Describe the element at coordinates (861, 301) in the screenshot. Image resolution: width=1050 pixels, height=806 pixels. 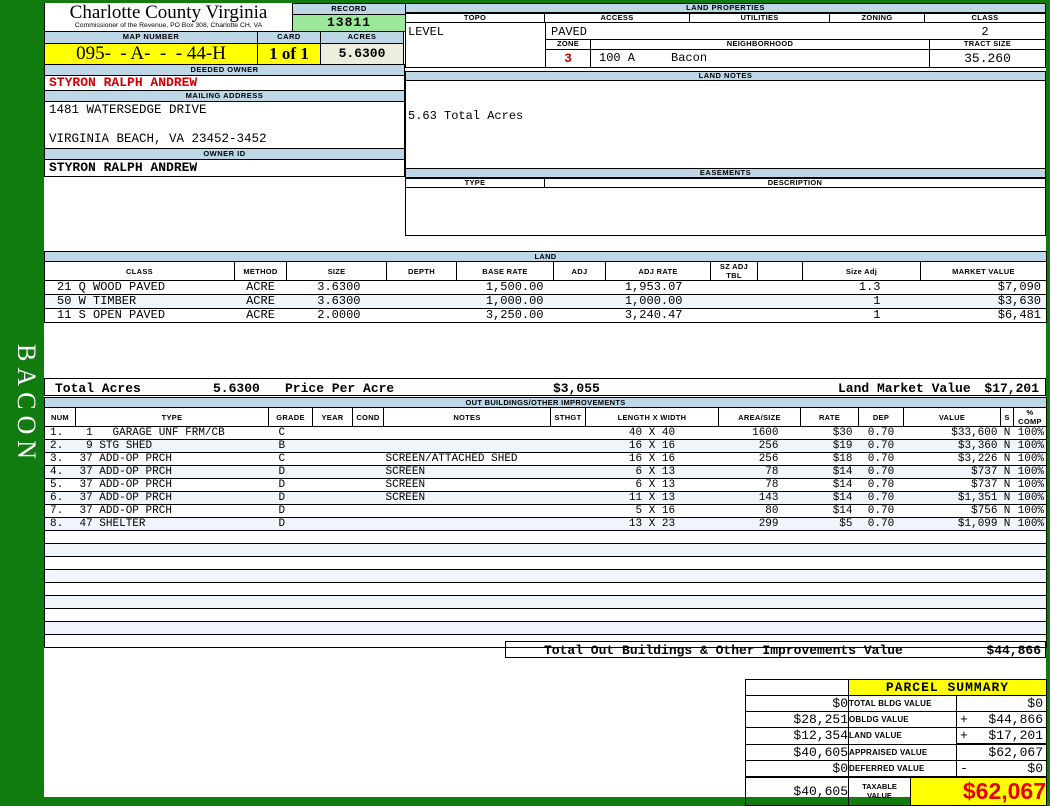
I see `land-size_adj: 1` at that location.